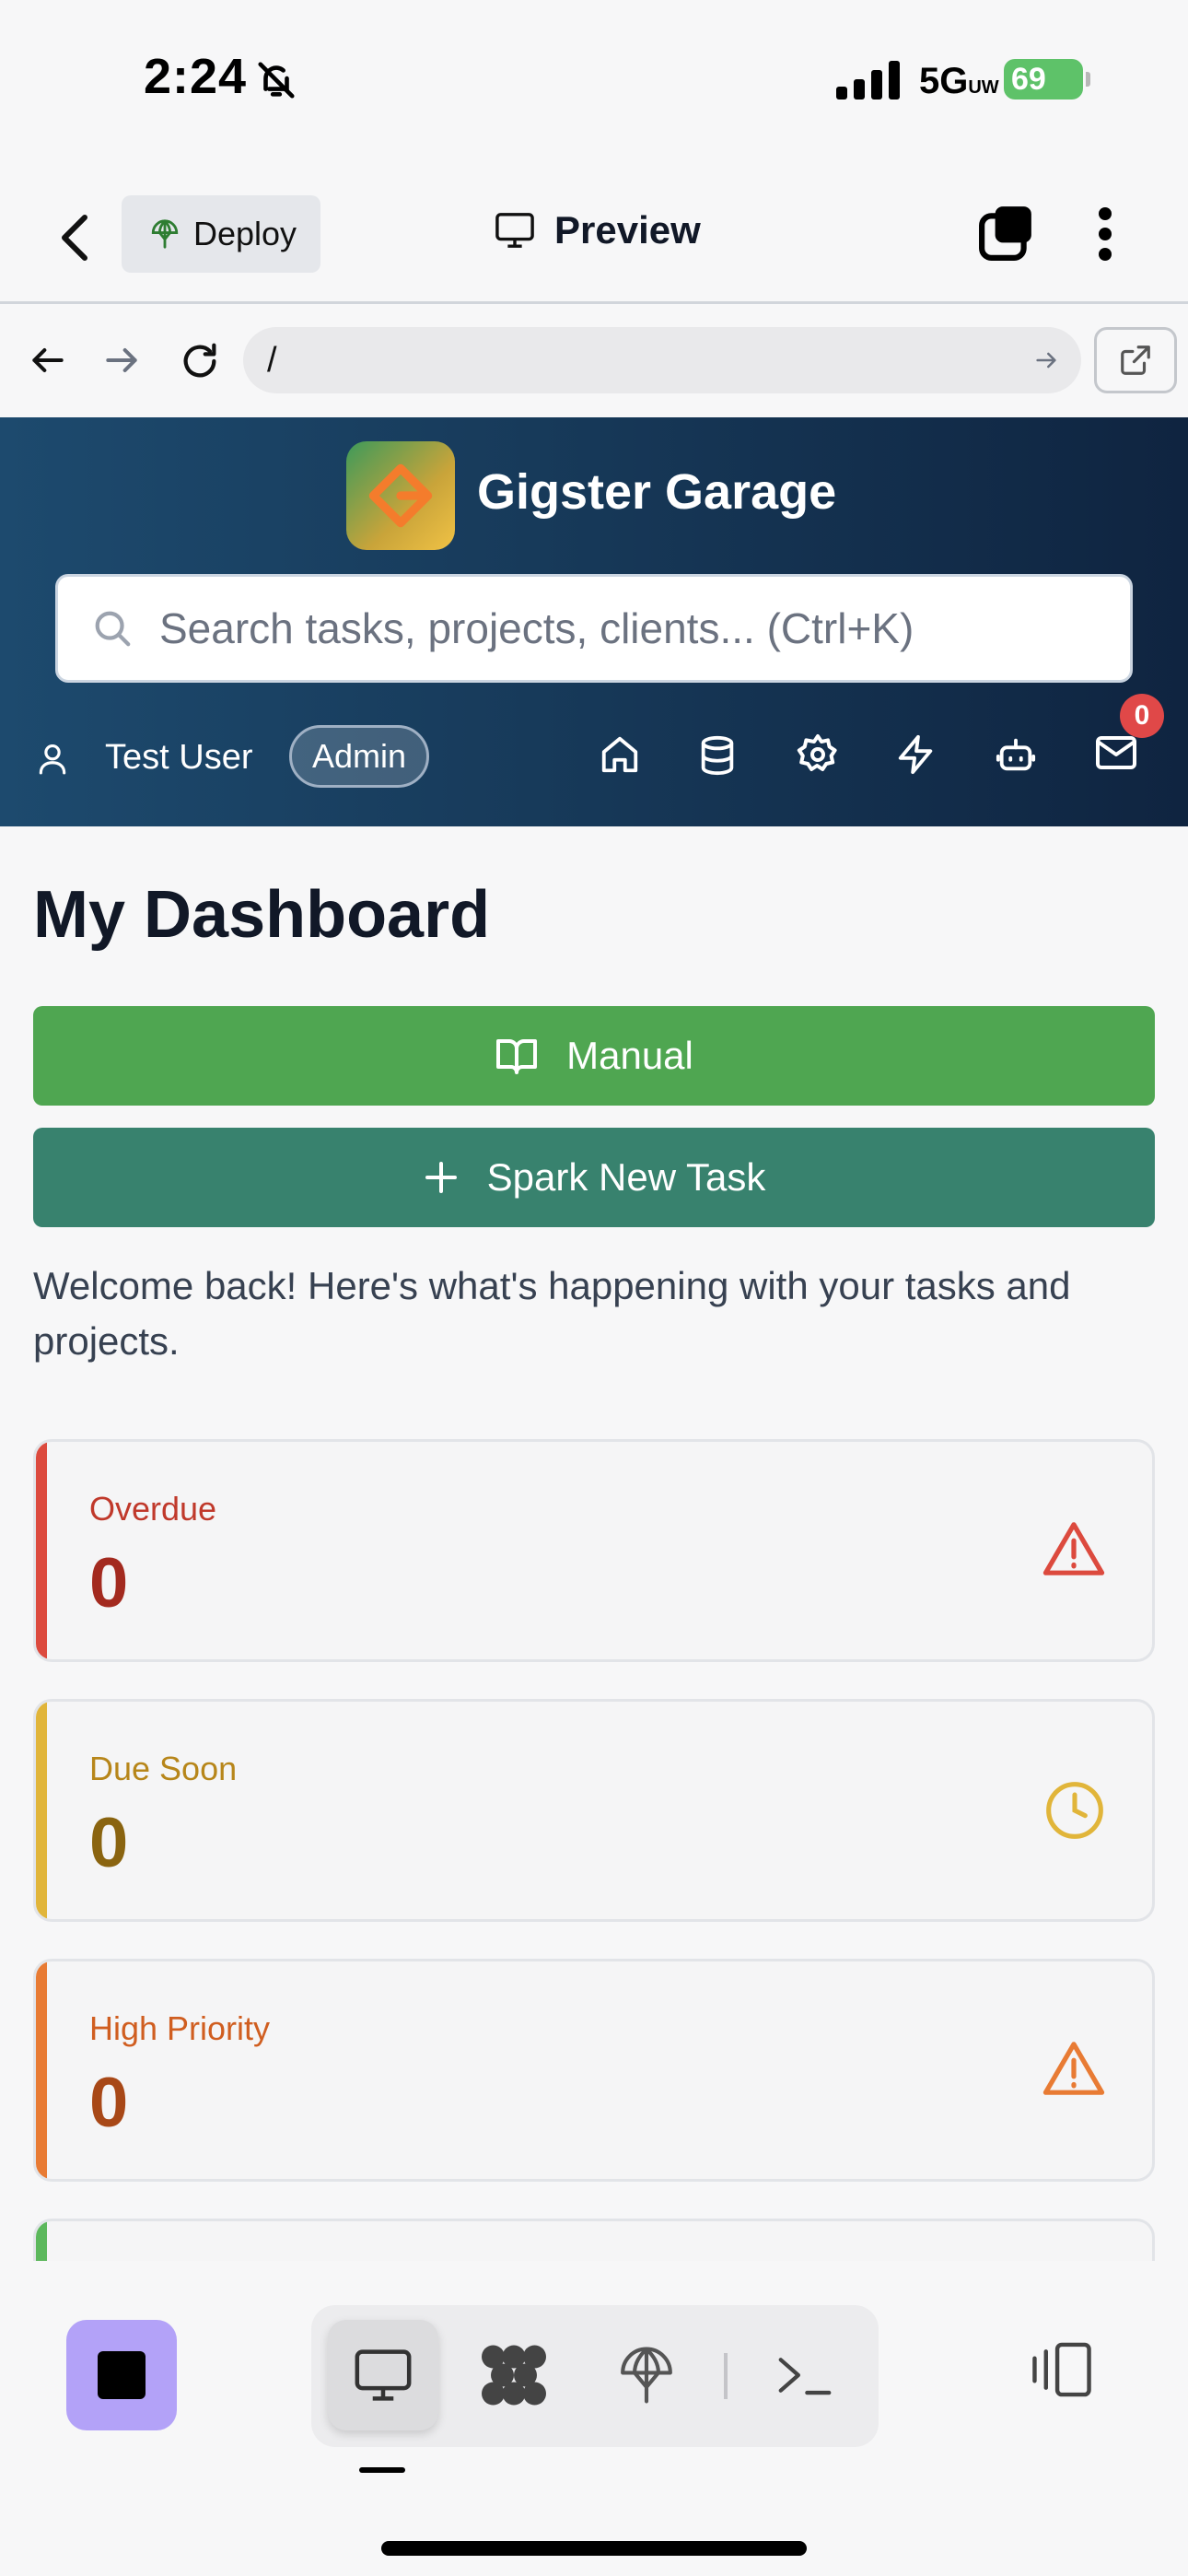 This screenshot has height=2576, width=1188. Describe the element at coordinates (1016, 754) in the screenshot. I see `bot-icon` at that location.